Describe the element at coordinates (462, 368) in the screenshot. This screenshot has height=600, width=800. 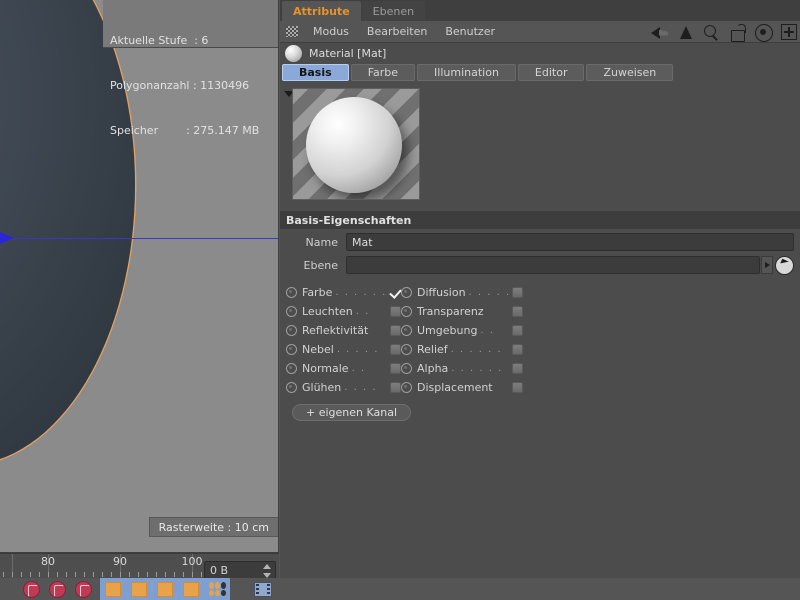
I see `channel-row: Alpha. . . . . .` at that location.